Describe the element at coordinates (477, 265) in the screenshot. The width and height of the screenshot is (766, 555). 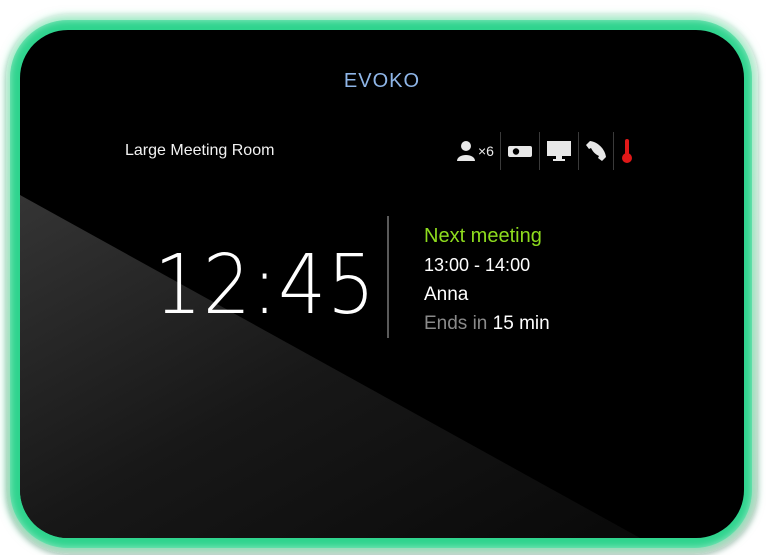
I see `meeting-time: 13:00 - 14:00` at that location.